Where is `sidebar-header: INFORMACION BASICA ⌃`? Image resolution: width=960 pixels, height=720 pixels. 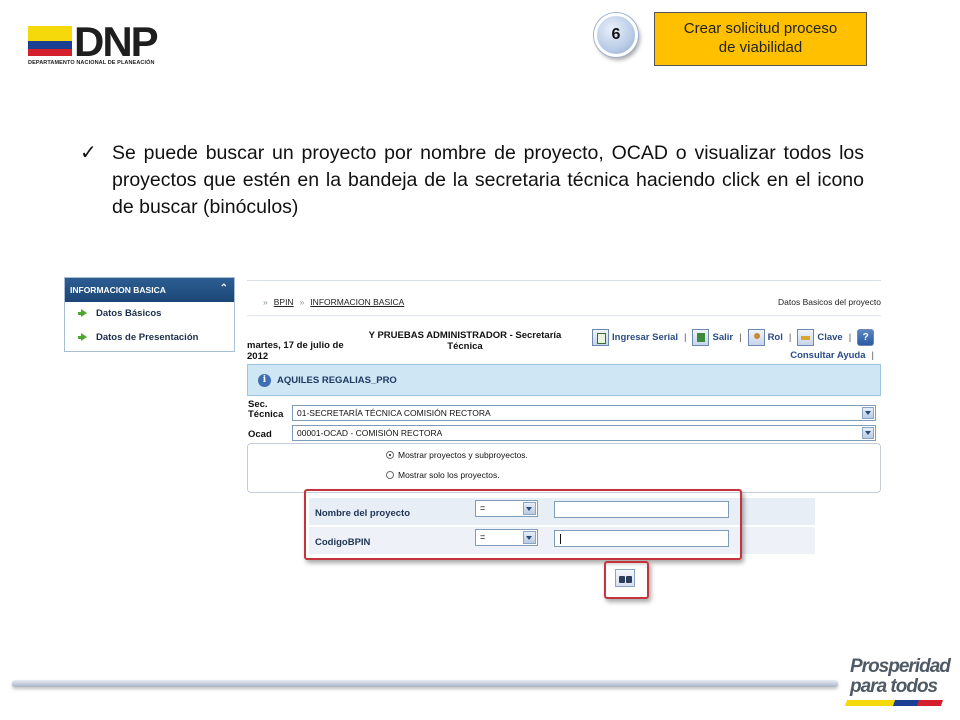 sidebar-header: INFORMACION BASICA ⌃ is located at coordinates (149, 290).